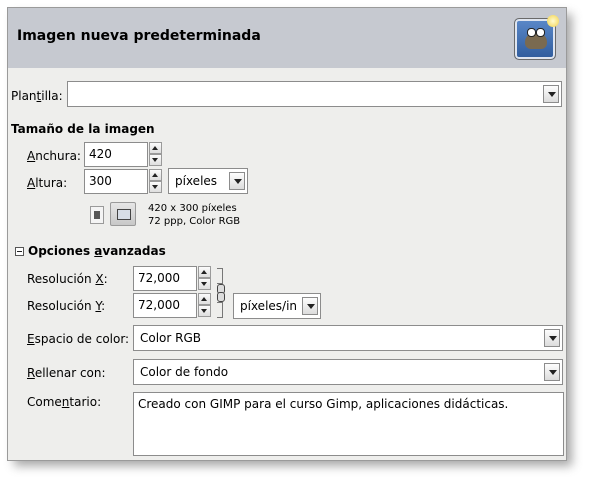 The height and width of the screenshot is (482, 590). I want to click on advanced-options-heading: Opciones avanzadas, so click(97, 251).